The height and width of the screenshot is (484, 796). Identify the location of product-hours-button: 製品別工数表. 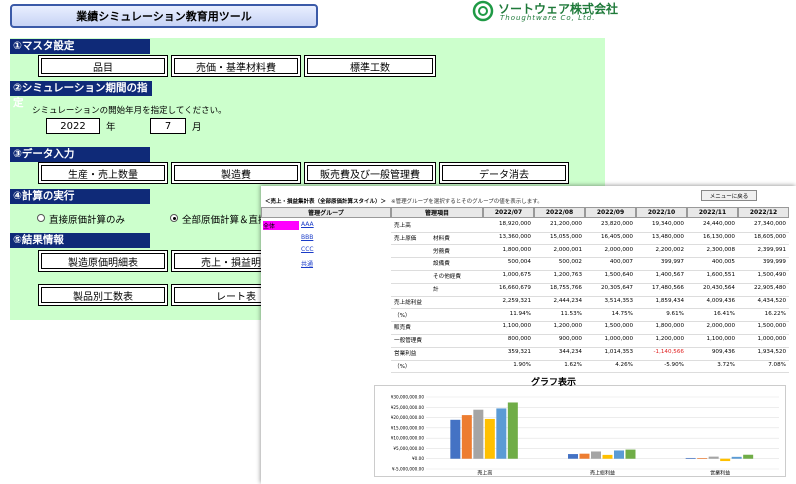
(103, 295).